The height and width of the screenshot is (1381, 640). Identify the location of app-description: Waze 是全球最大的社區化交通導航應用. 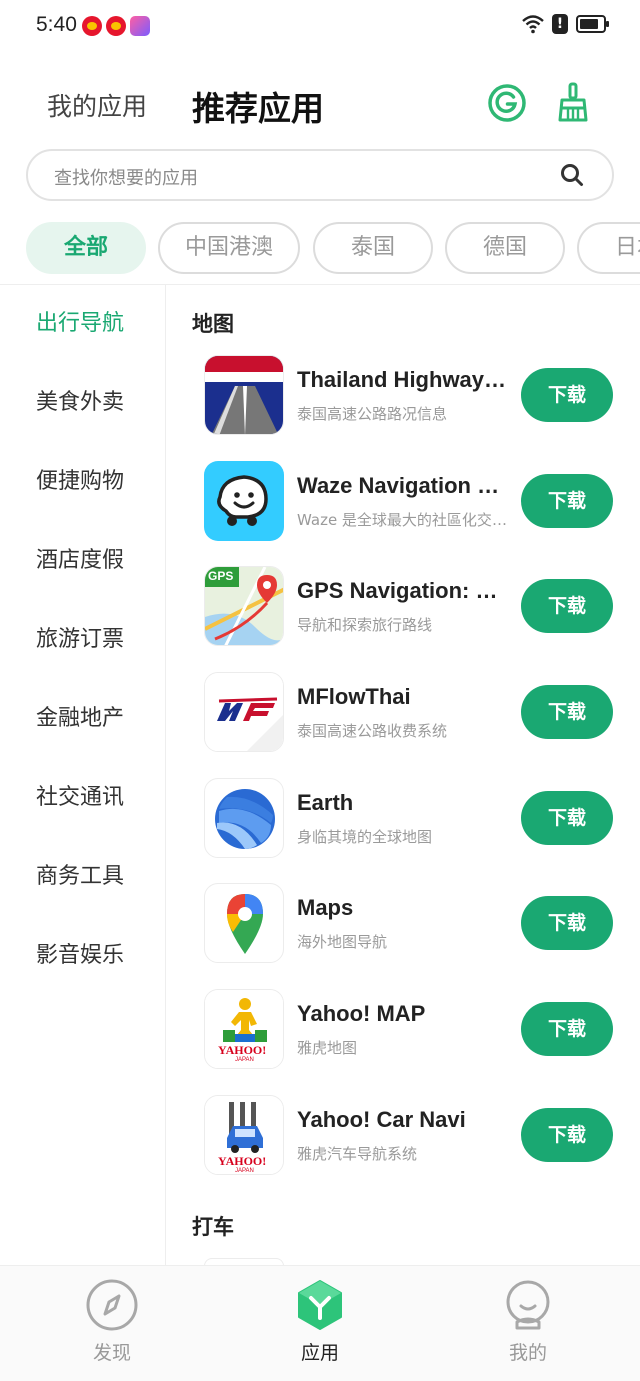
(403, 520).